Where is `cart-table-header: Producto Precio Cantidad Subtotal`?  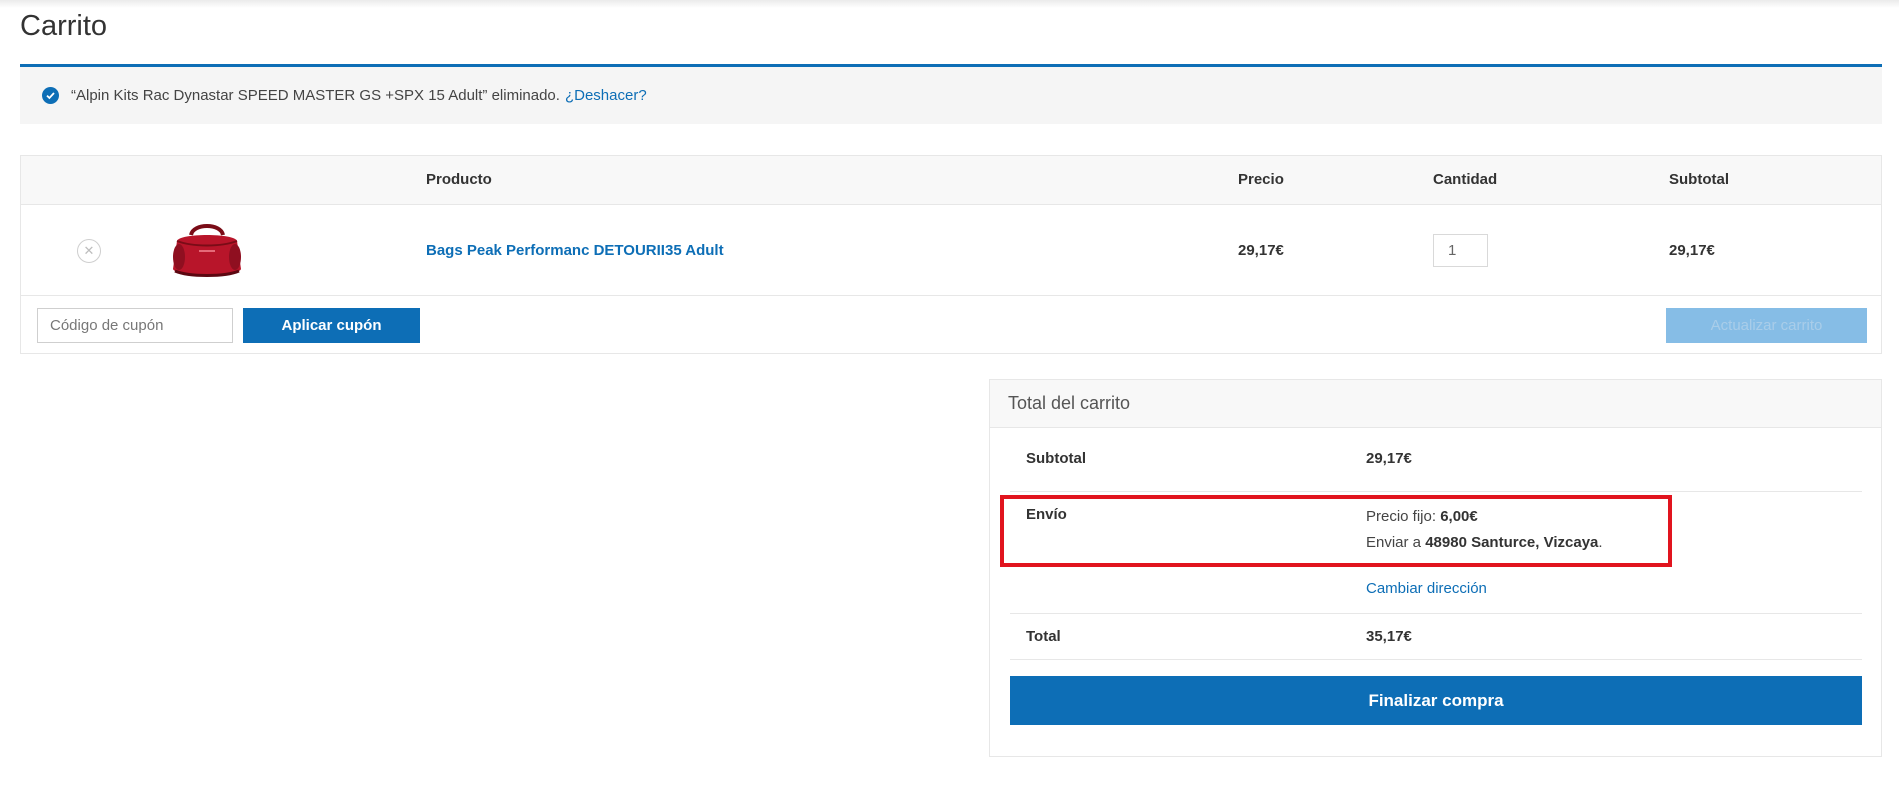 cart-table-header: Producto Precio Cantidad Subtotal is located at coordinates (951, 180).